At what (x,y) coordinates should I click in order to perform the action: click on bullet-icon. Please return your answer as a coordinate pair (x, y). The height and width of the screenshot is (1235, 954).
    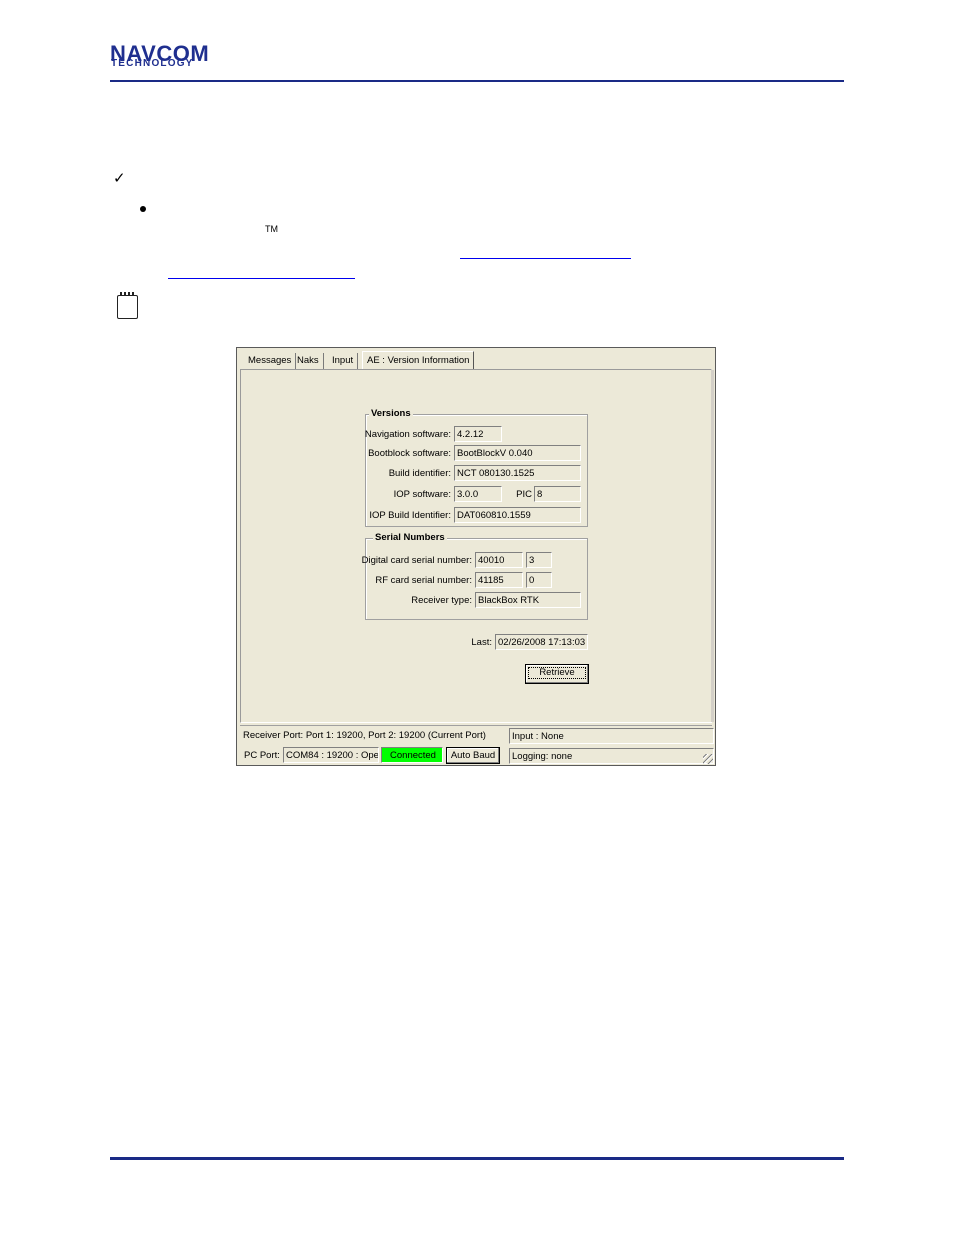
    Looking at the image, I should click on (143, 209).